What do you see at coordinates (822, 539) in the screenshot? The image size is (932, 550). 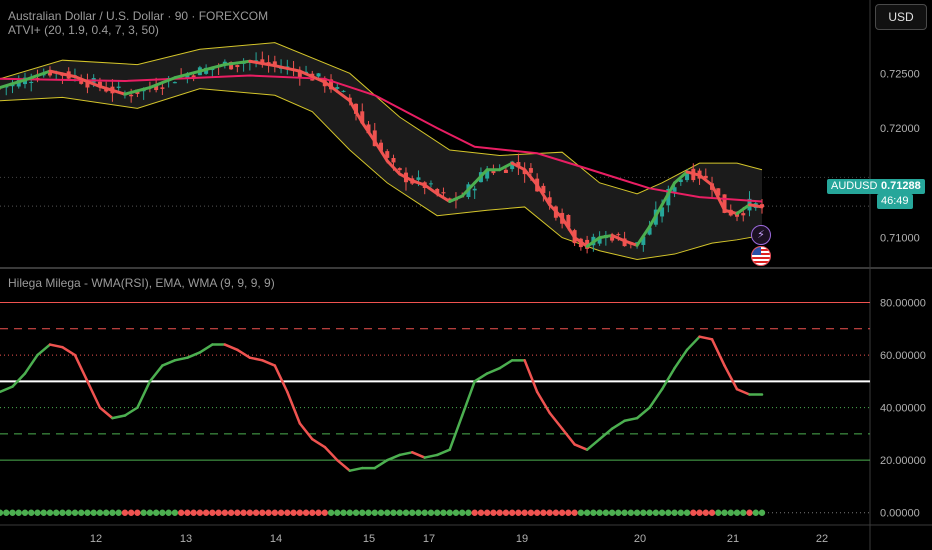 I see `time-tick-label: 22` at bounding box center [822, 539].